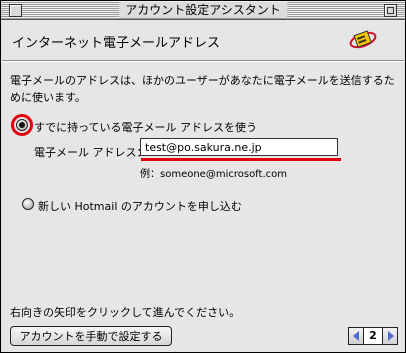 This screenshot has width=406, height=353. Describe the element at coordinates (363, 39) in the screenshot. I see `email-envelope-icon` at that location.